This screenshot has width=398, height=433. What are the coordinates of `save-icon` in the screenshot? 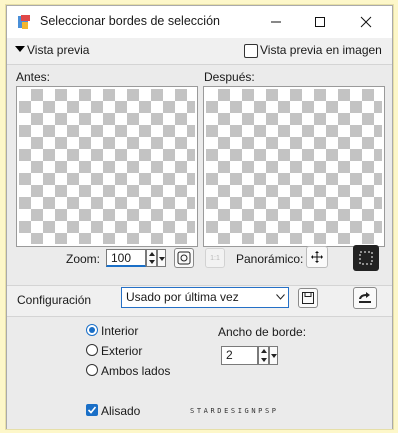 It's located at (308, 298).